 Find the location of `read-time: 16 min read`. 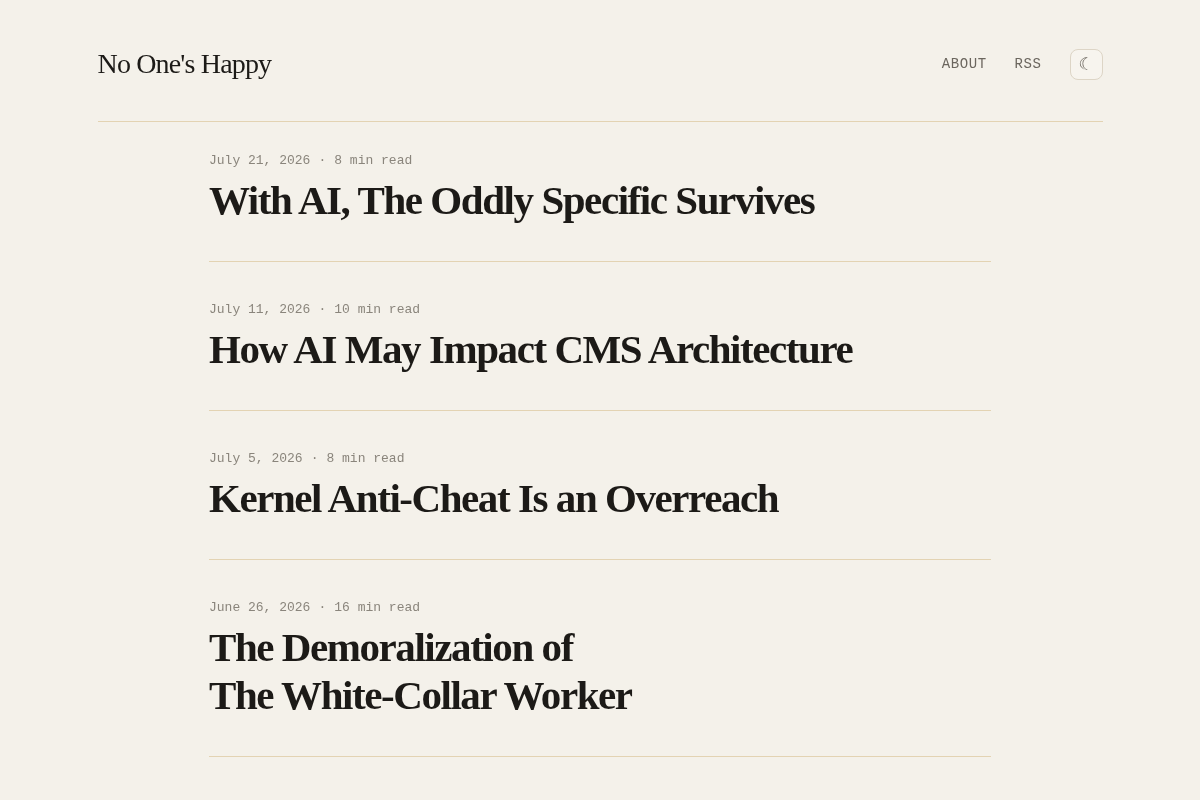

read-time: 16 min read is located at coordinates (377, 608).